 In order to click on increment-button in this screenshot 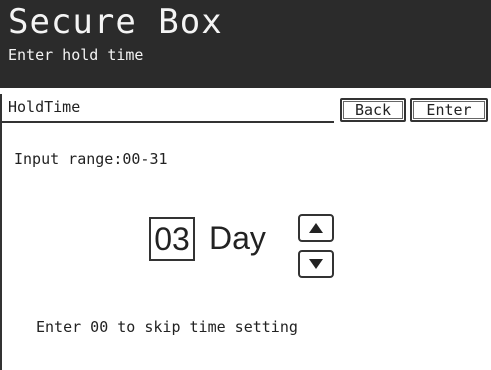, I will do `click(316, 228)`.